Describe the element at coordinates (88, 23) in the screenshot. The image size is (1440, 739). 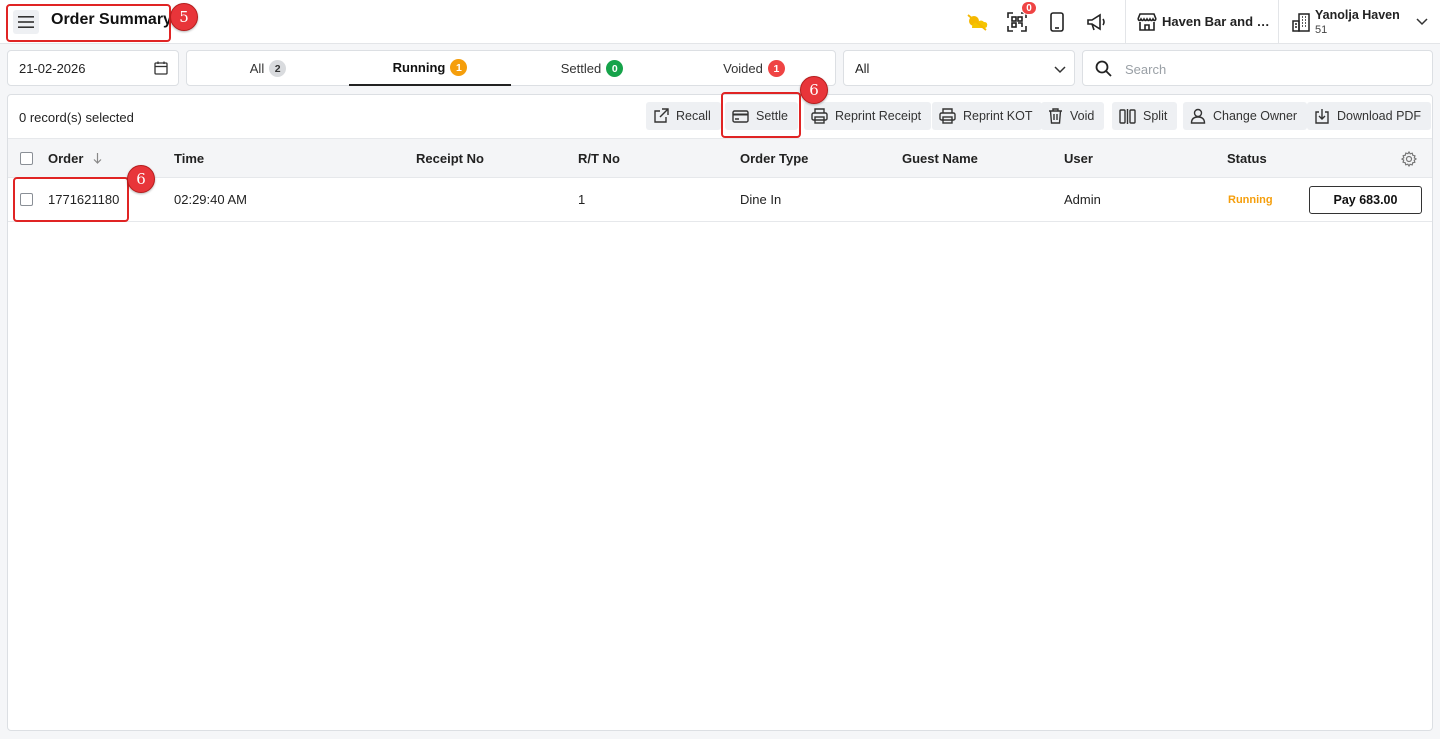
I see `annotation-title-box` at that location.